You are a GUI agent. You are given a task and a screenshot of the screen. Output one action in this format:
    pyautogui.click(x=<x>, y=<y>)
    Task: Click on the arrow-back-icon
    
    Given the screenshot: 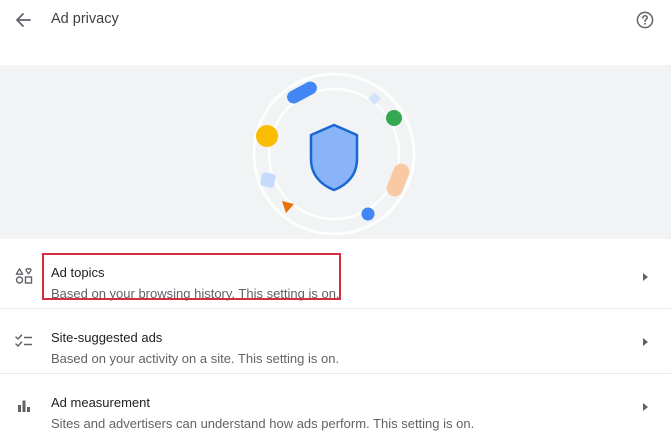 What is the action you would take?
    pyautogui.click(x=23, y=20)
    